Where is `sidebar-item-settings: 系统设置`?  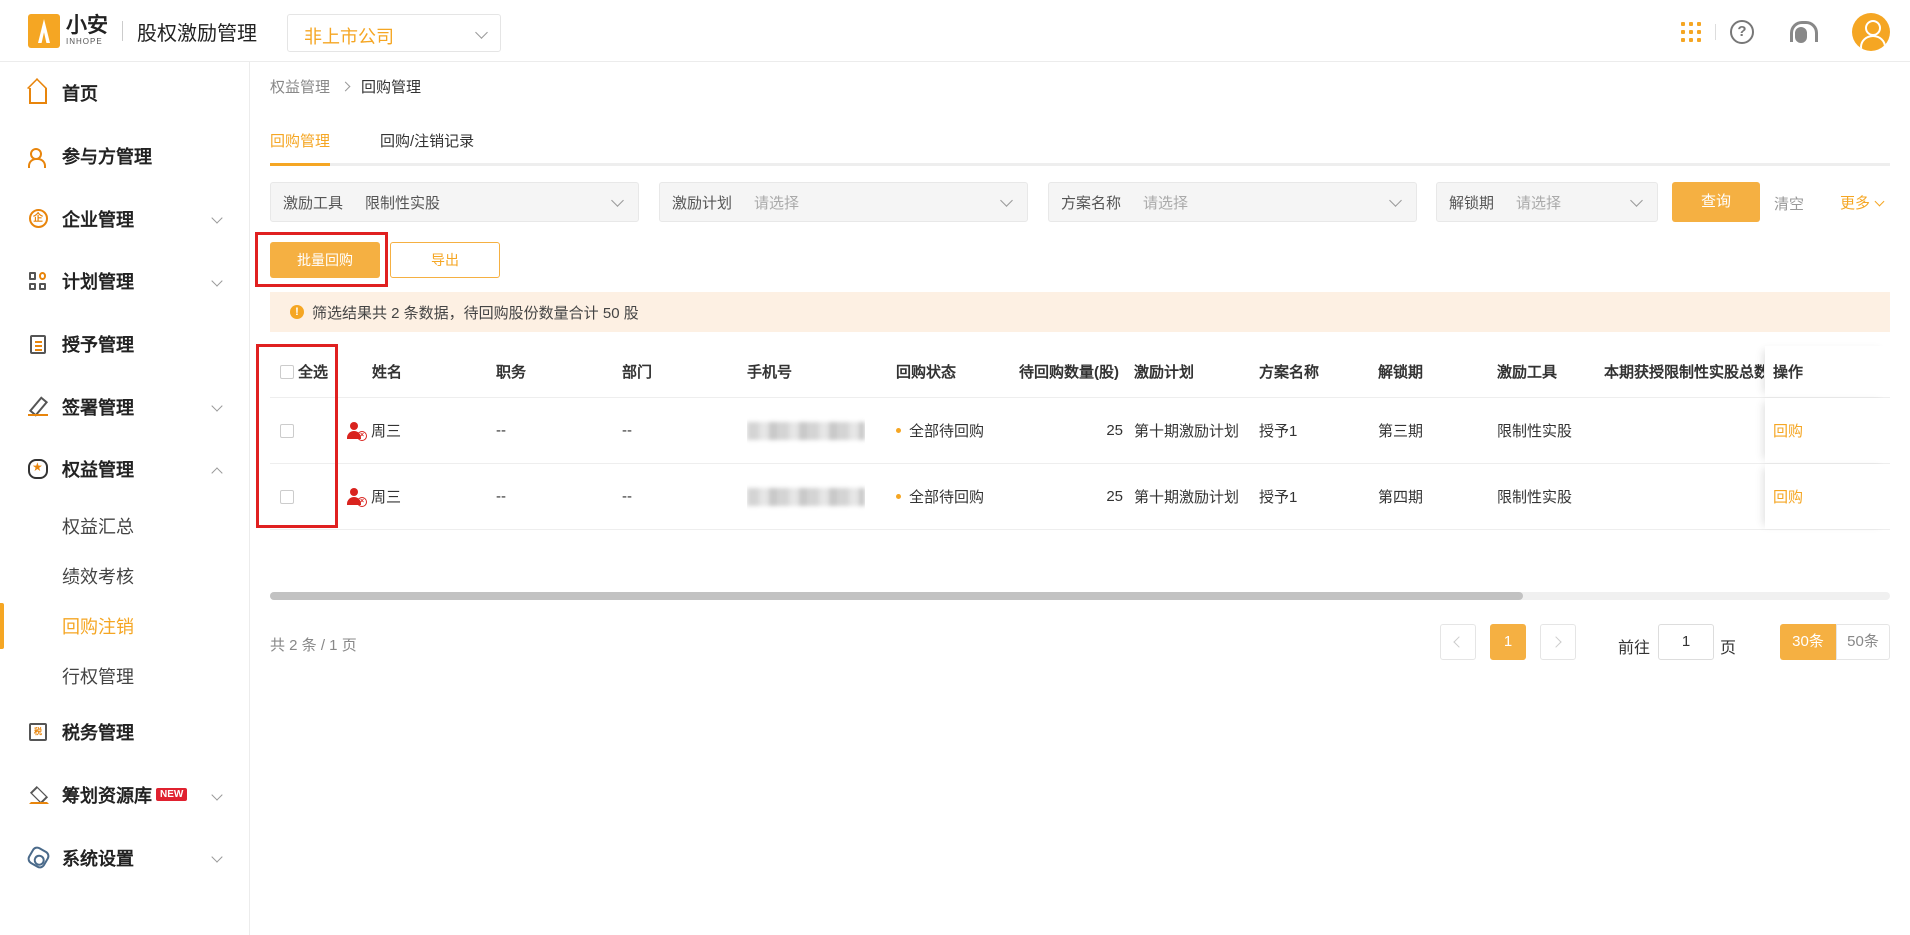 sidebar-item-settings: 系统设置 is located at coordinates (124, 857).